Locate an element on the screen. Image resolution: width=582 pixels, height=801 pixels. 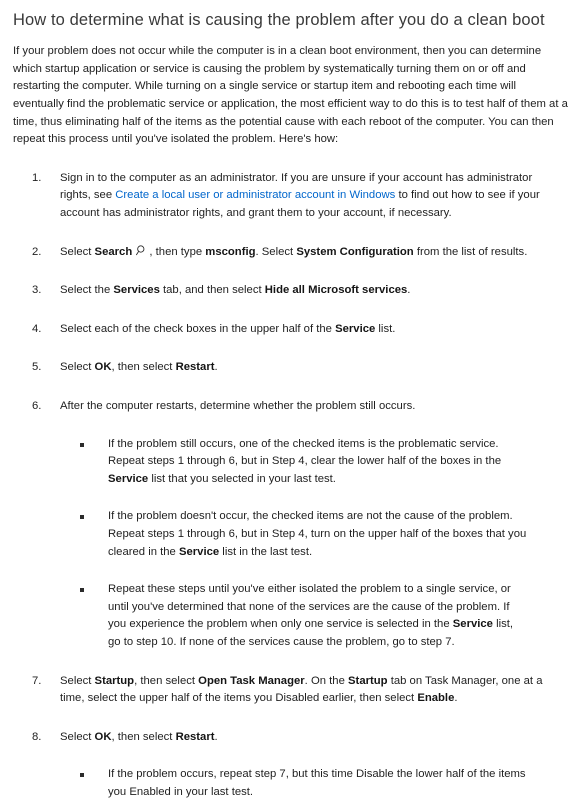
step-item: 5. Select OK, then select Restart. is located at coordinates (291, 368).